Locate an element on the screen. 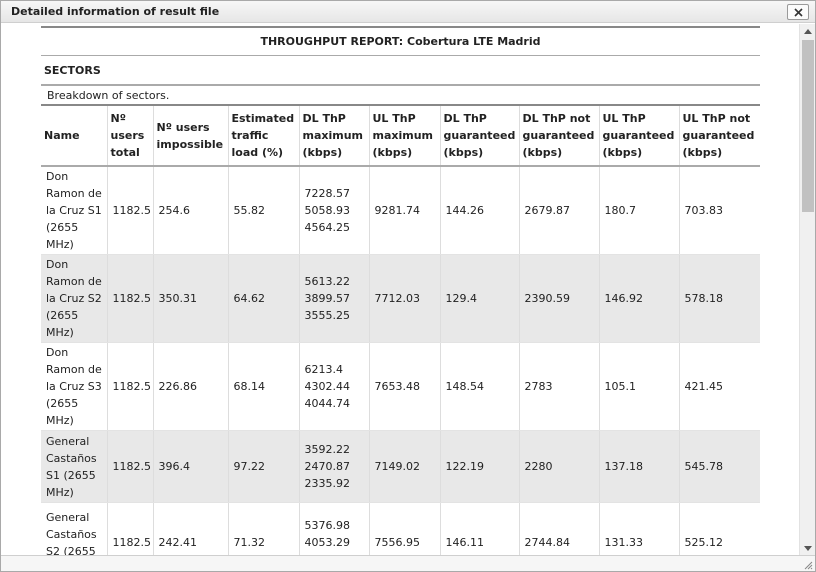  cell-dl-max-line: 6213.4 is located at coordinates (324, 369).